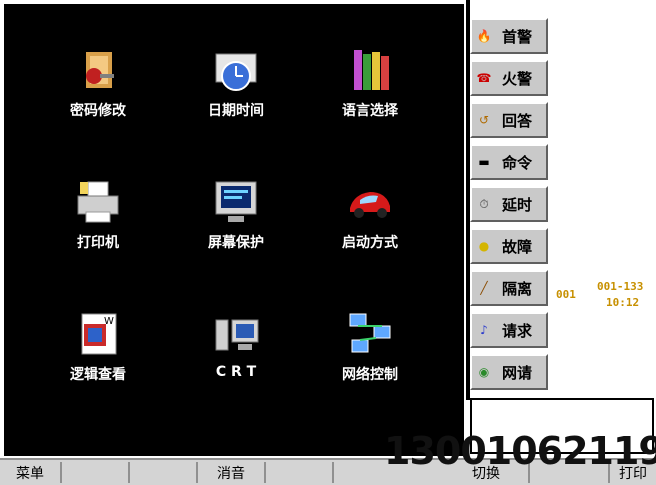 The height and width of the screenshot is (485, 656). What do you see at coordinates (236, 202) in the screenshot?
I see `monitor-icon` at bounding box center [236, 202].